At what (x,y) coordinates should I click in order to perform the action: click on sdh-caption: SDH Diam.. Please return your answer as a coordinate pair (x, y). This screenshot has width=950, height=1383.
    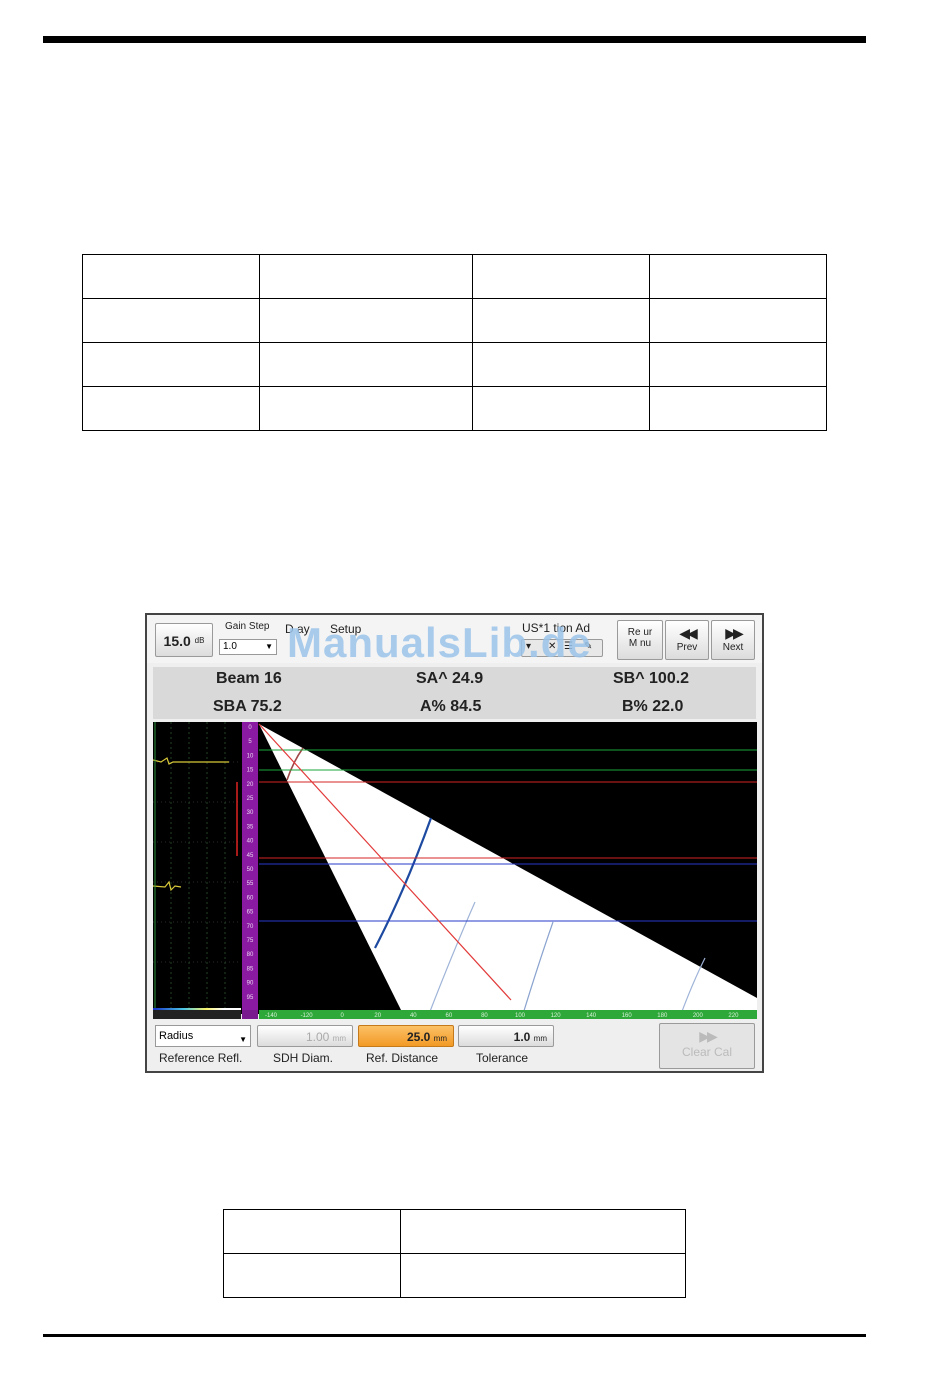
    Looking at the image, I should click on (303, 1058).